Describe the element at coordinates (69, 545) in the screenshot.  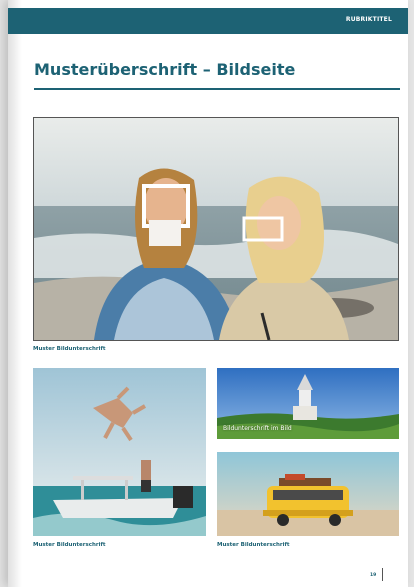
I see `jump-photo-caption: Muster Bildunterschrift` at that location.